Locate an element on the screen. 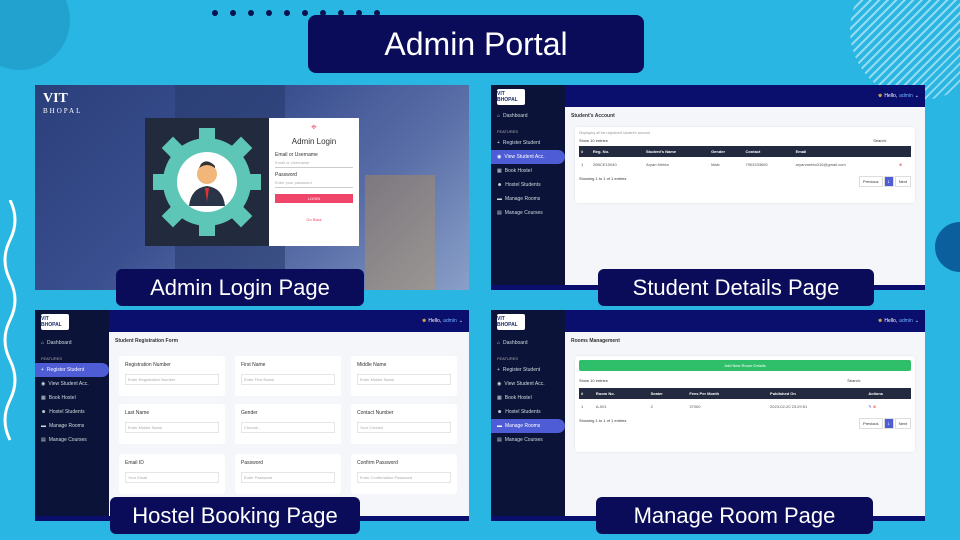  password-field: Password Enter Password is located at coordinates (288, 474).